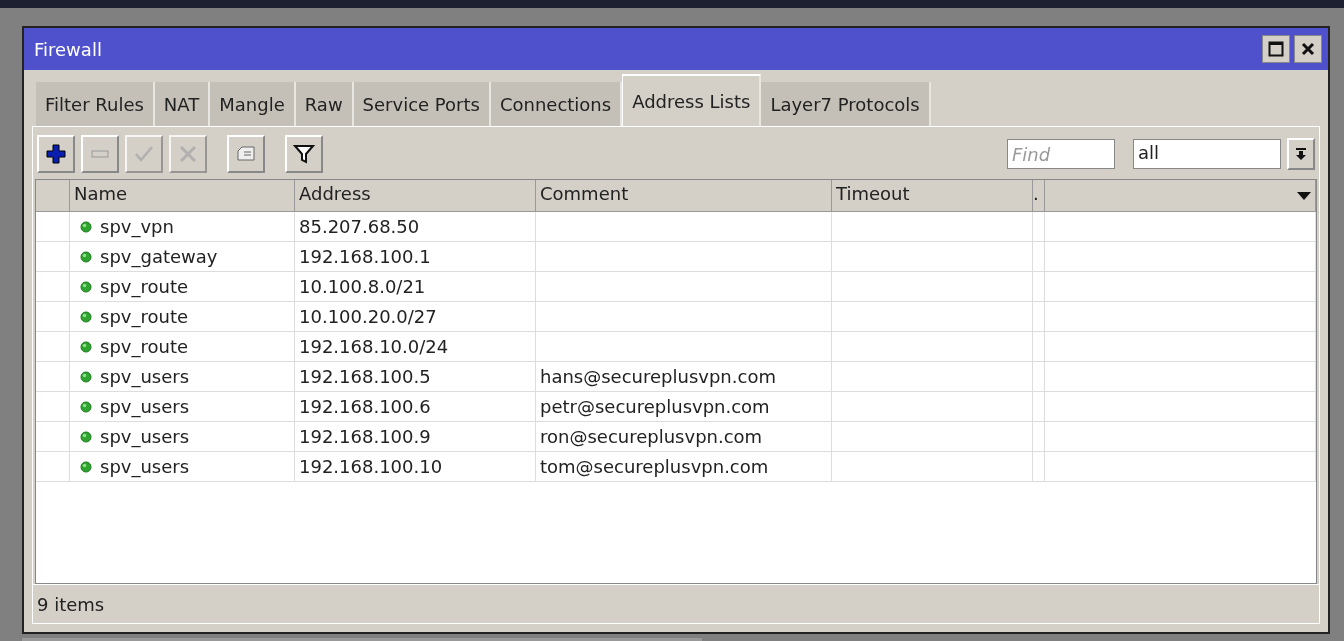  Describe the element at coordinates (684, 196) in the screenshot. I see `column-header: Comment` at that location.